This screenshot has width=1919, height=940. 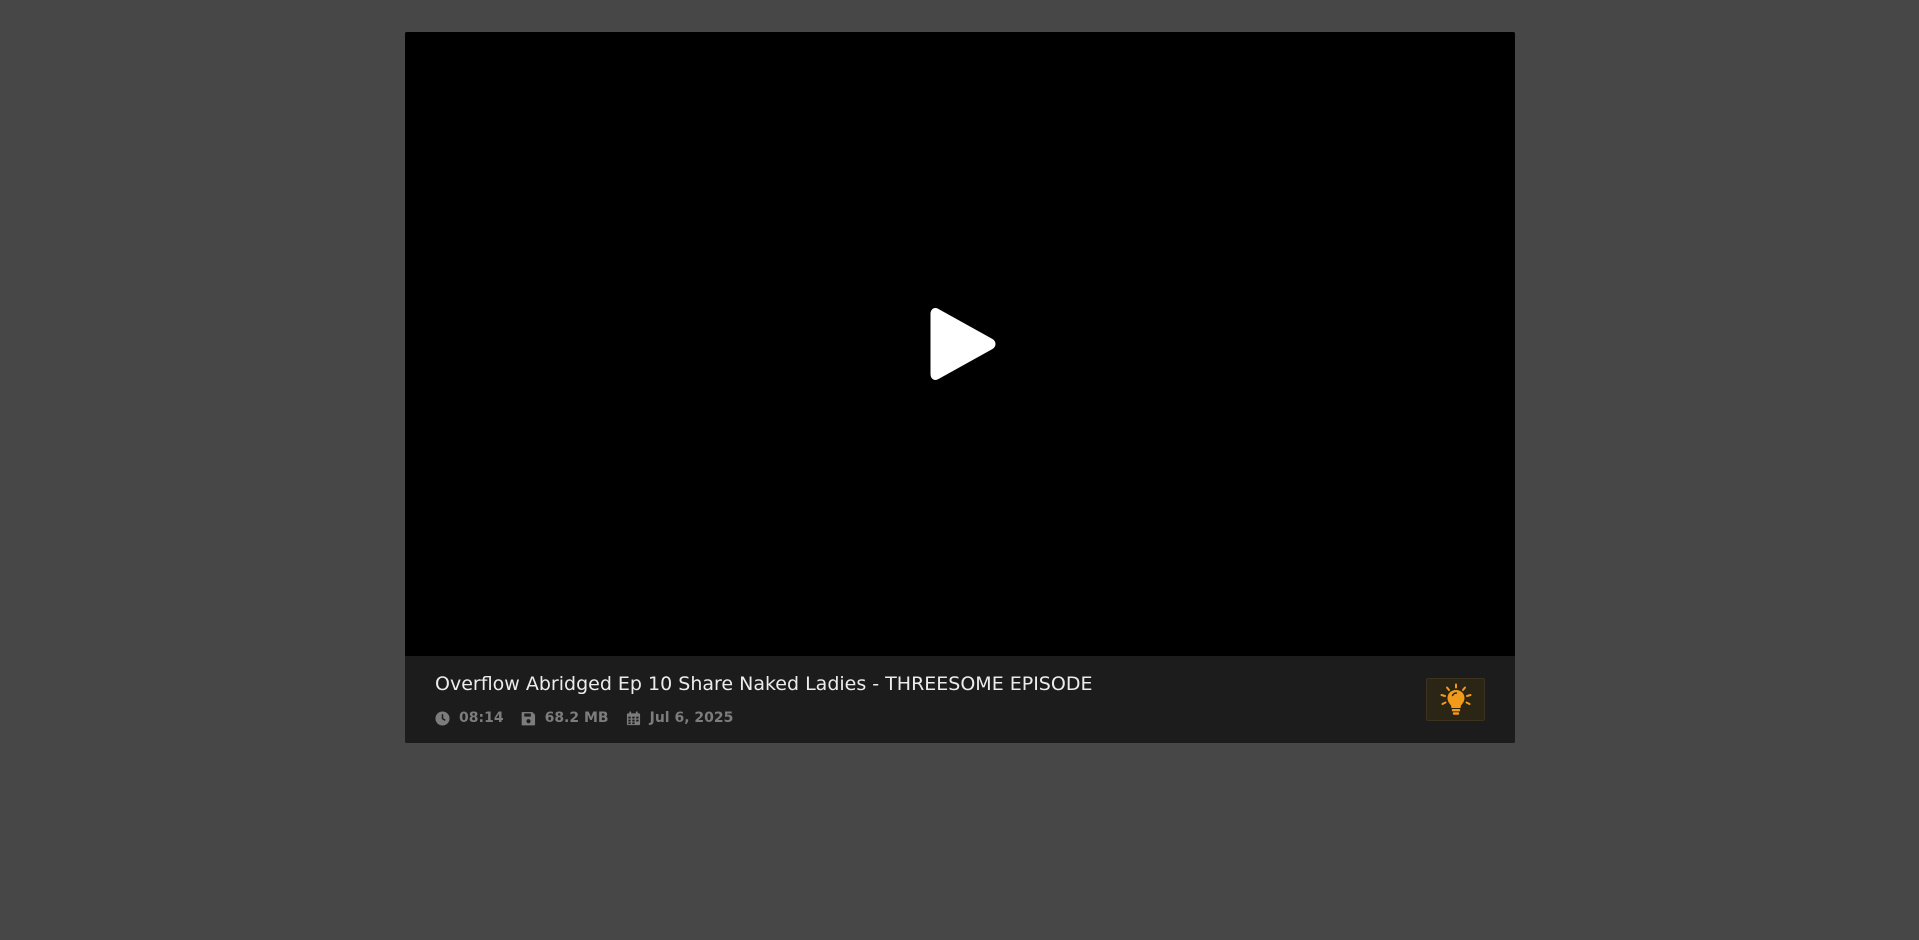 What do you see at coordinates (442, 718) in the screenshot?
I see `clock-icon` at bounding box center [442, 718].